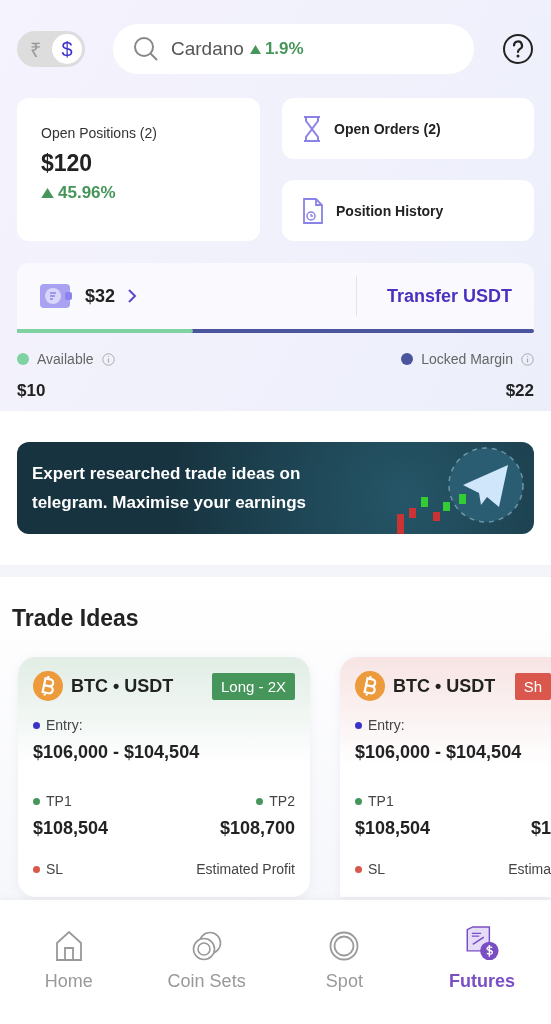  What do you see at coordinates (344, 946) in the screenshot?
I see `ring-icon` at bounding box center [344, 946].